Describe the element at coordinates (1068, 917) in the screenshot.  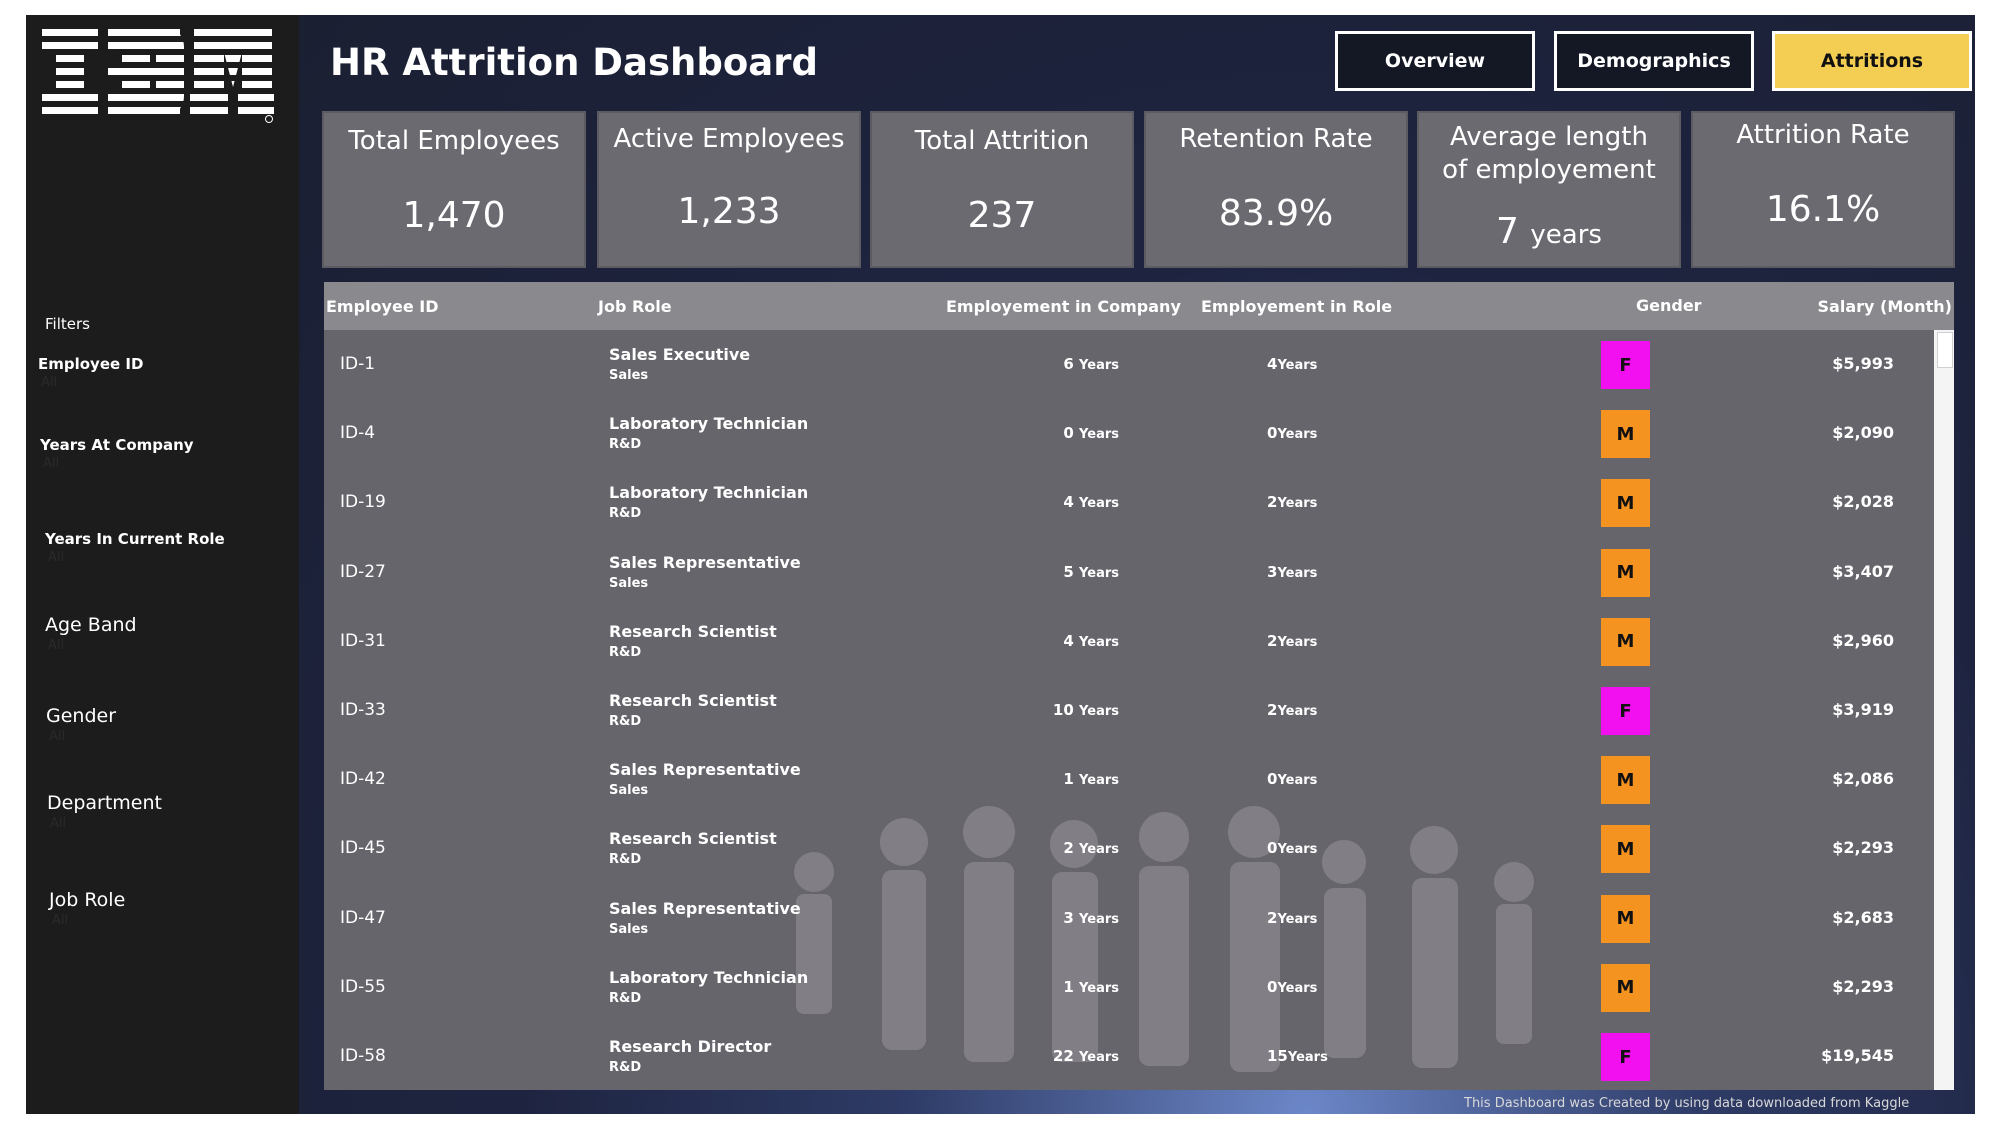
I see `years-in-company-value: 3` at that location.